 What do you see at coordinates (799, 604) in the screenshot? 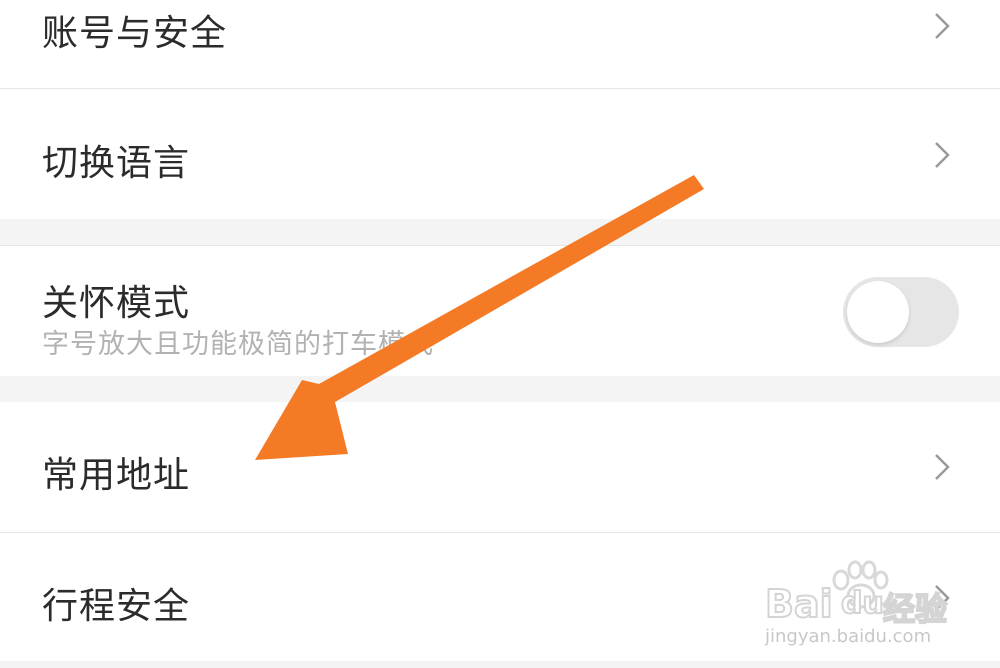
I see `watermark-brand: Bai` at bounding box center [799, 604].